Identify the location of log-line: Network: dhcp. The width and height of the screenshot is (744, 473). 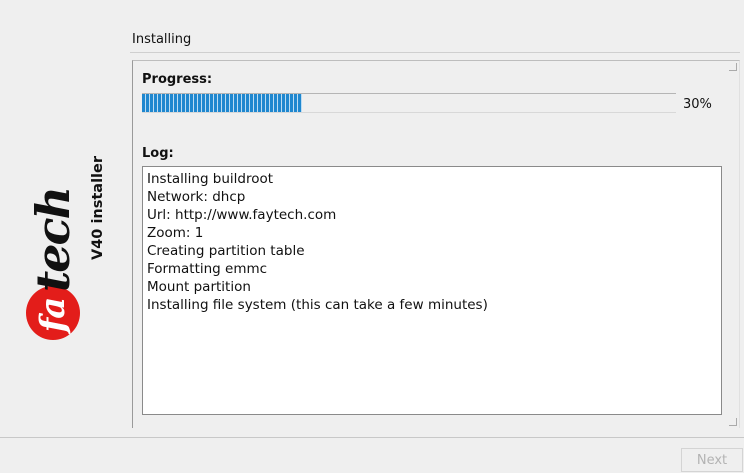
(196, 197).